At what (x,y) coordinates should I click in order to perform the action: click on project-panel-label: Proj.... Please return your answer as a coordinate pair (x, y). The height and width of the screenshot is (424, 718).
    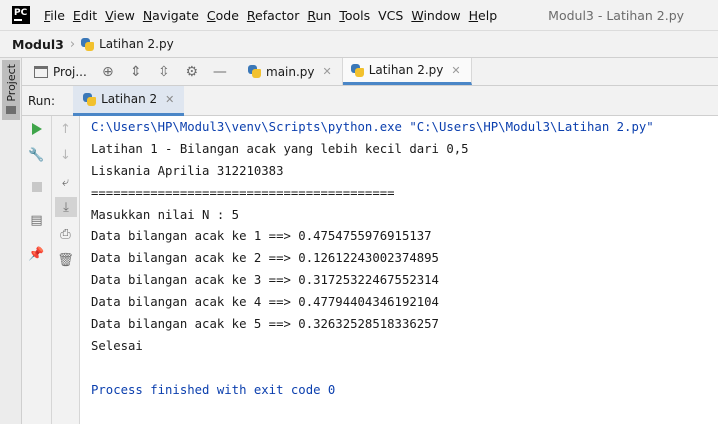
    Looking at the image, I should click on (70, 72).